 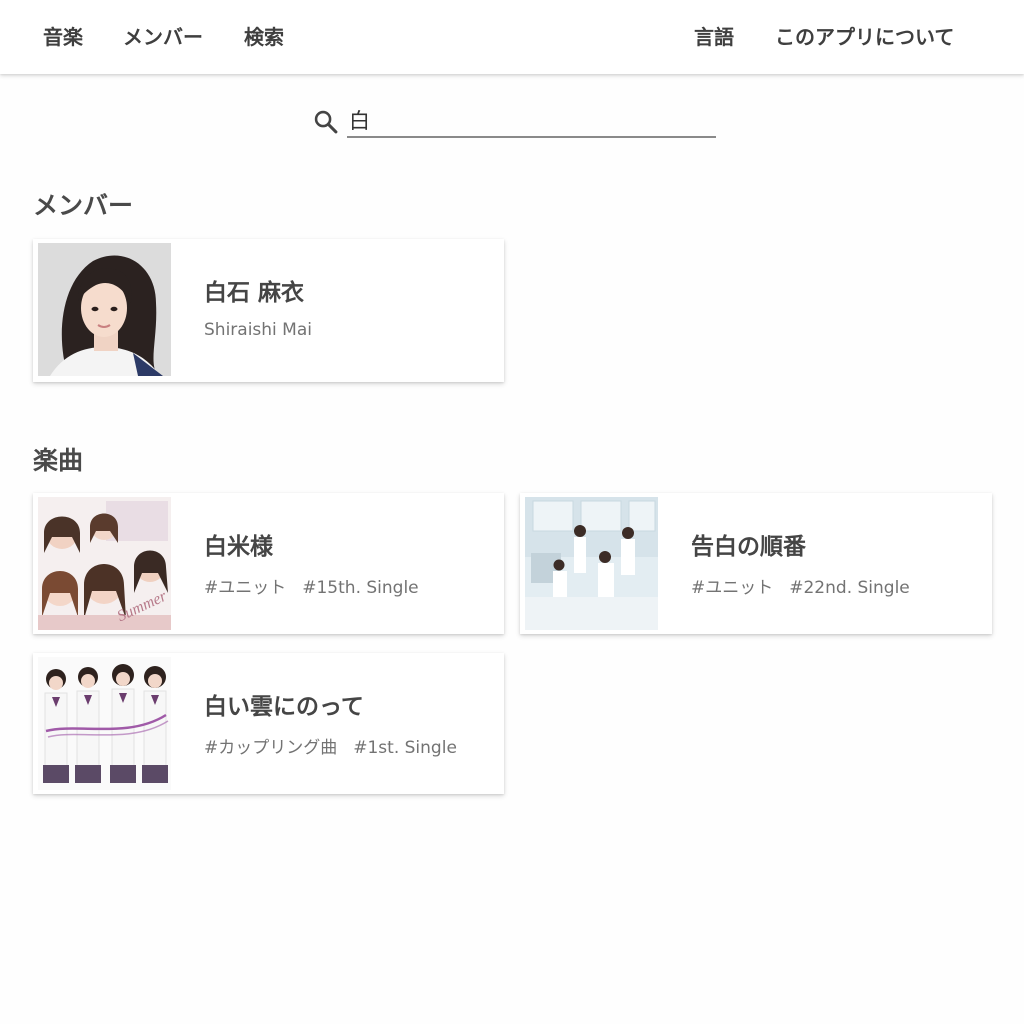 I want to click on song-tags: #カップリング曲 #1st. Single, so click(x=338, y=745).